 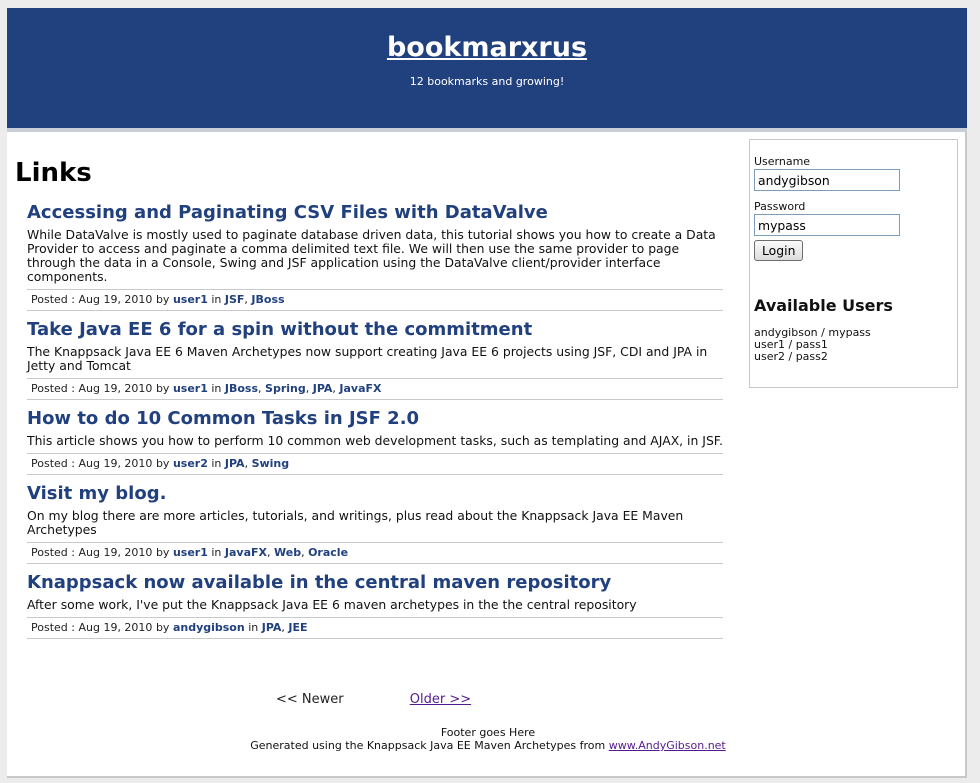 What do you see at coordinates (440, 699) in the screenshot?
I see `older-link: Older >>` at bounding box center [440, 699].